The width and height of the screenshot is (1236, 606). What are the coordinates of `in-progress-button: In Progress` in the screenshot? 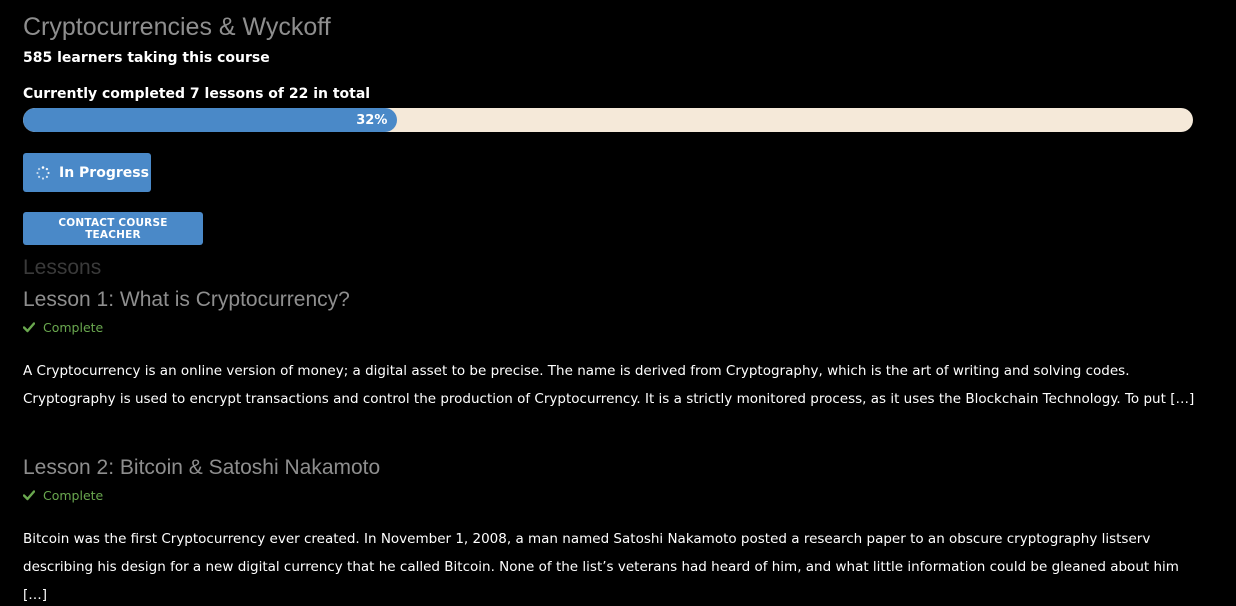 It's located at (87, 172).